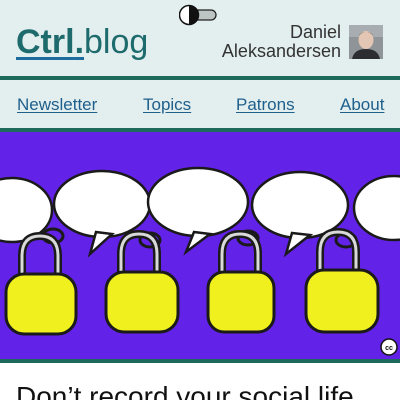 This screenshot has height=400, width=400. I want to click on site-logo: Ctrl.blog, so click(82, 42).